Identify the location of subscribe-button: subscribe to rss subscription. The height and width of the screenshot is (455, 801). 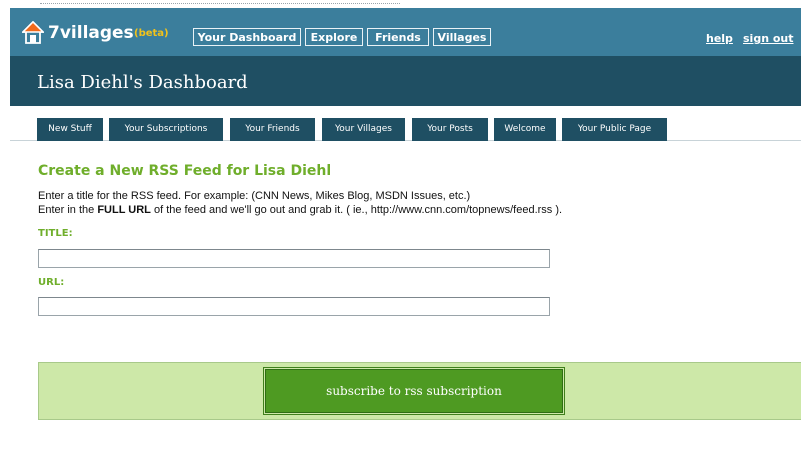
(414, 391).